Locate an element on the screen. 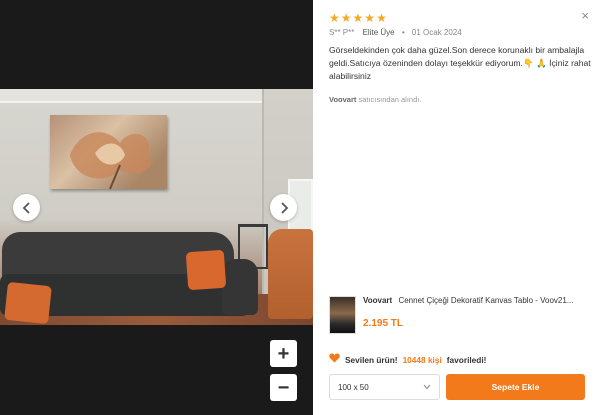 The width and height of the screenshot is (600, 415). size-select: 100 x 50 is located at coordinates (384, 387).